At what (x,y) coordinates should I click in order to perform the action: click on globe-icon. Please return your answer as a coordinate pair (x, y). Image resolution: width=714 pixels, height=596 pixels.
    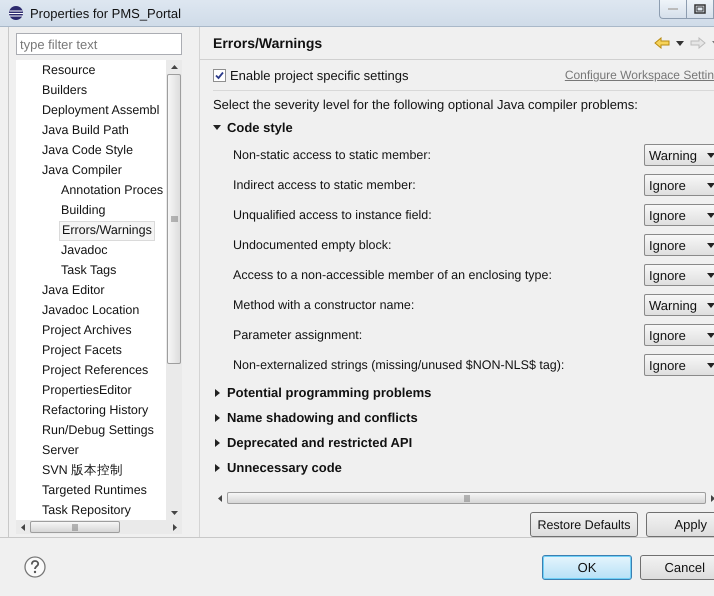
    Looking at the image, I should click on (16, 13).